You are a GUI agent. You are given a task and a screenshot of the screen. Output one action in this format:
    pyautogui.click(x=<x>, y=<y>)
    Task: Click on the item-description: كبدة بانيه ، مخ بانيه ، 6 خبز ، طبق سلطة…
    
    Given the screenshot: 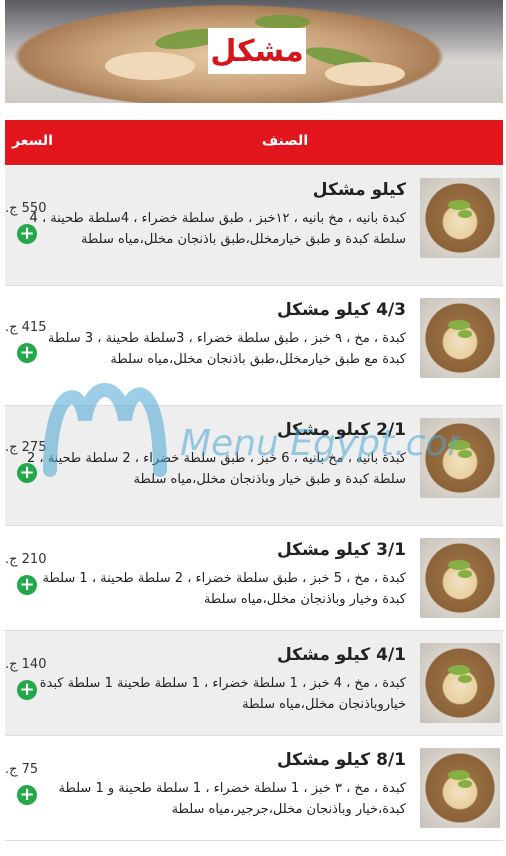 What is the action you would take?
    pyautogui.click(x=216, y=469)
    